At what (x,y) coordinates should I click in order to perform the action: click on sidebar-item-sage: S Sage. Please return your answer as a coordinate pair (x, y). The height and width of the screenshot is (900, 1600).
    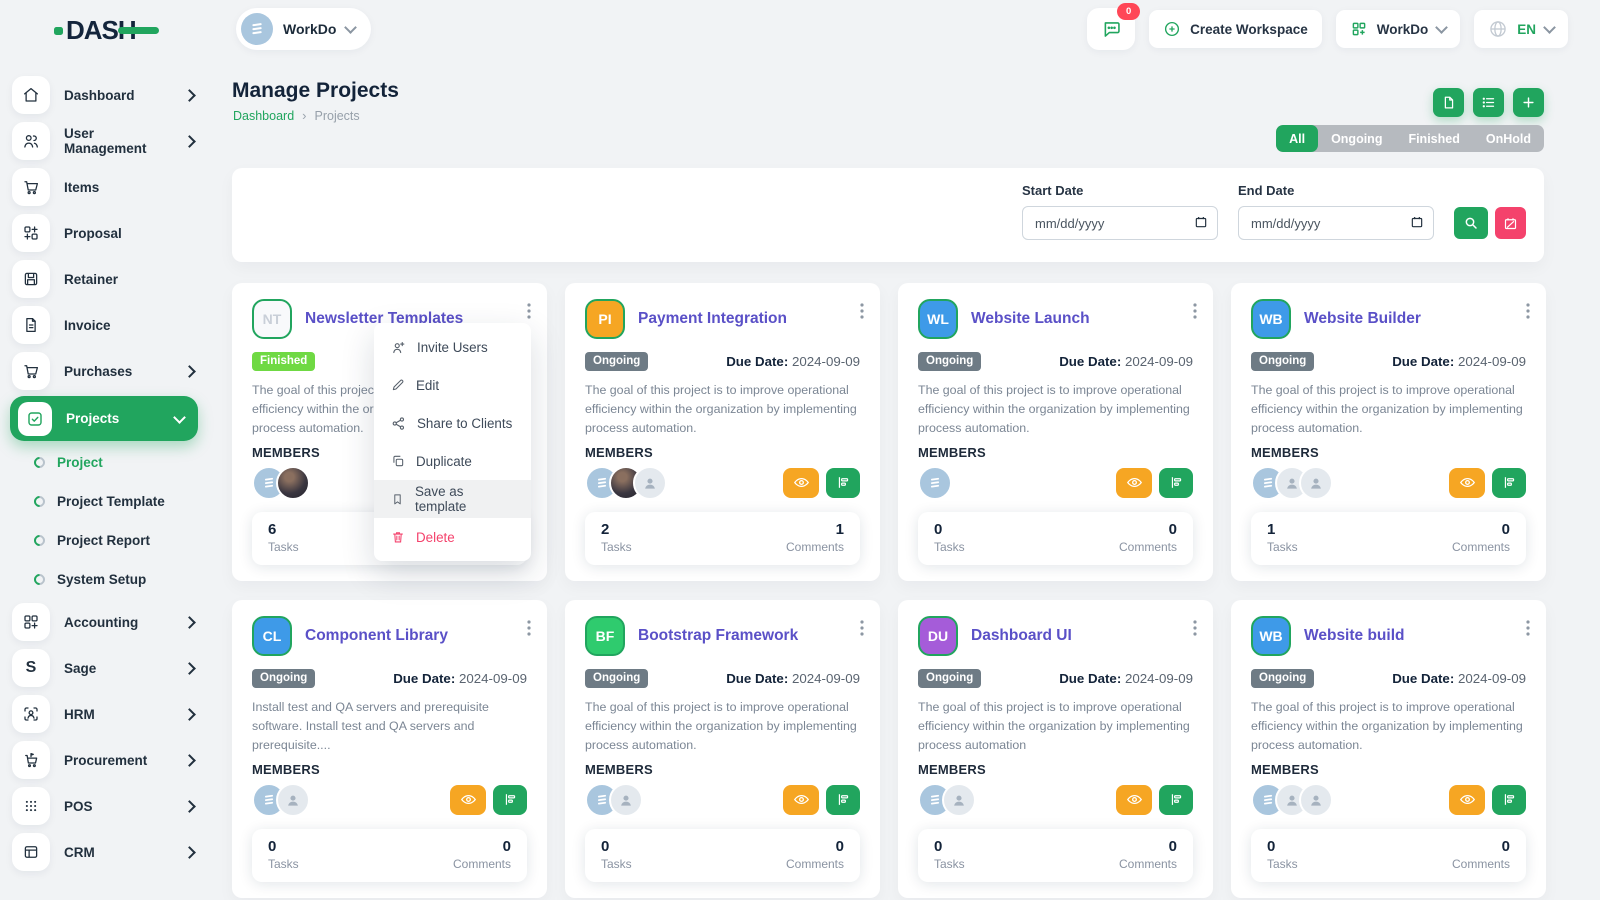
    Looking at the image, I should click on (105, 668).